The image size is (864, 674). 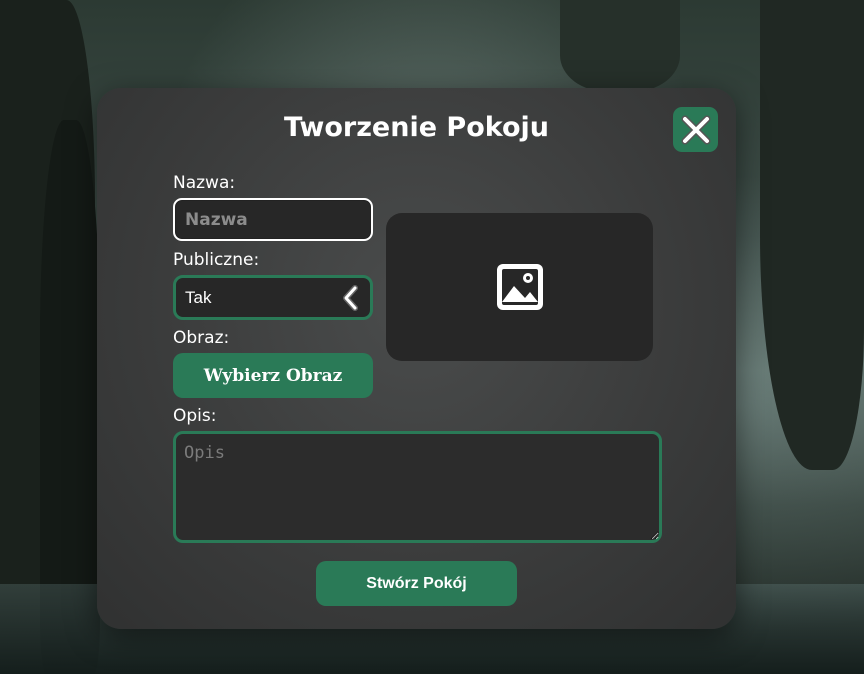 I want to click on chevron-left-icon, so click(x=351, y=297).